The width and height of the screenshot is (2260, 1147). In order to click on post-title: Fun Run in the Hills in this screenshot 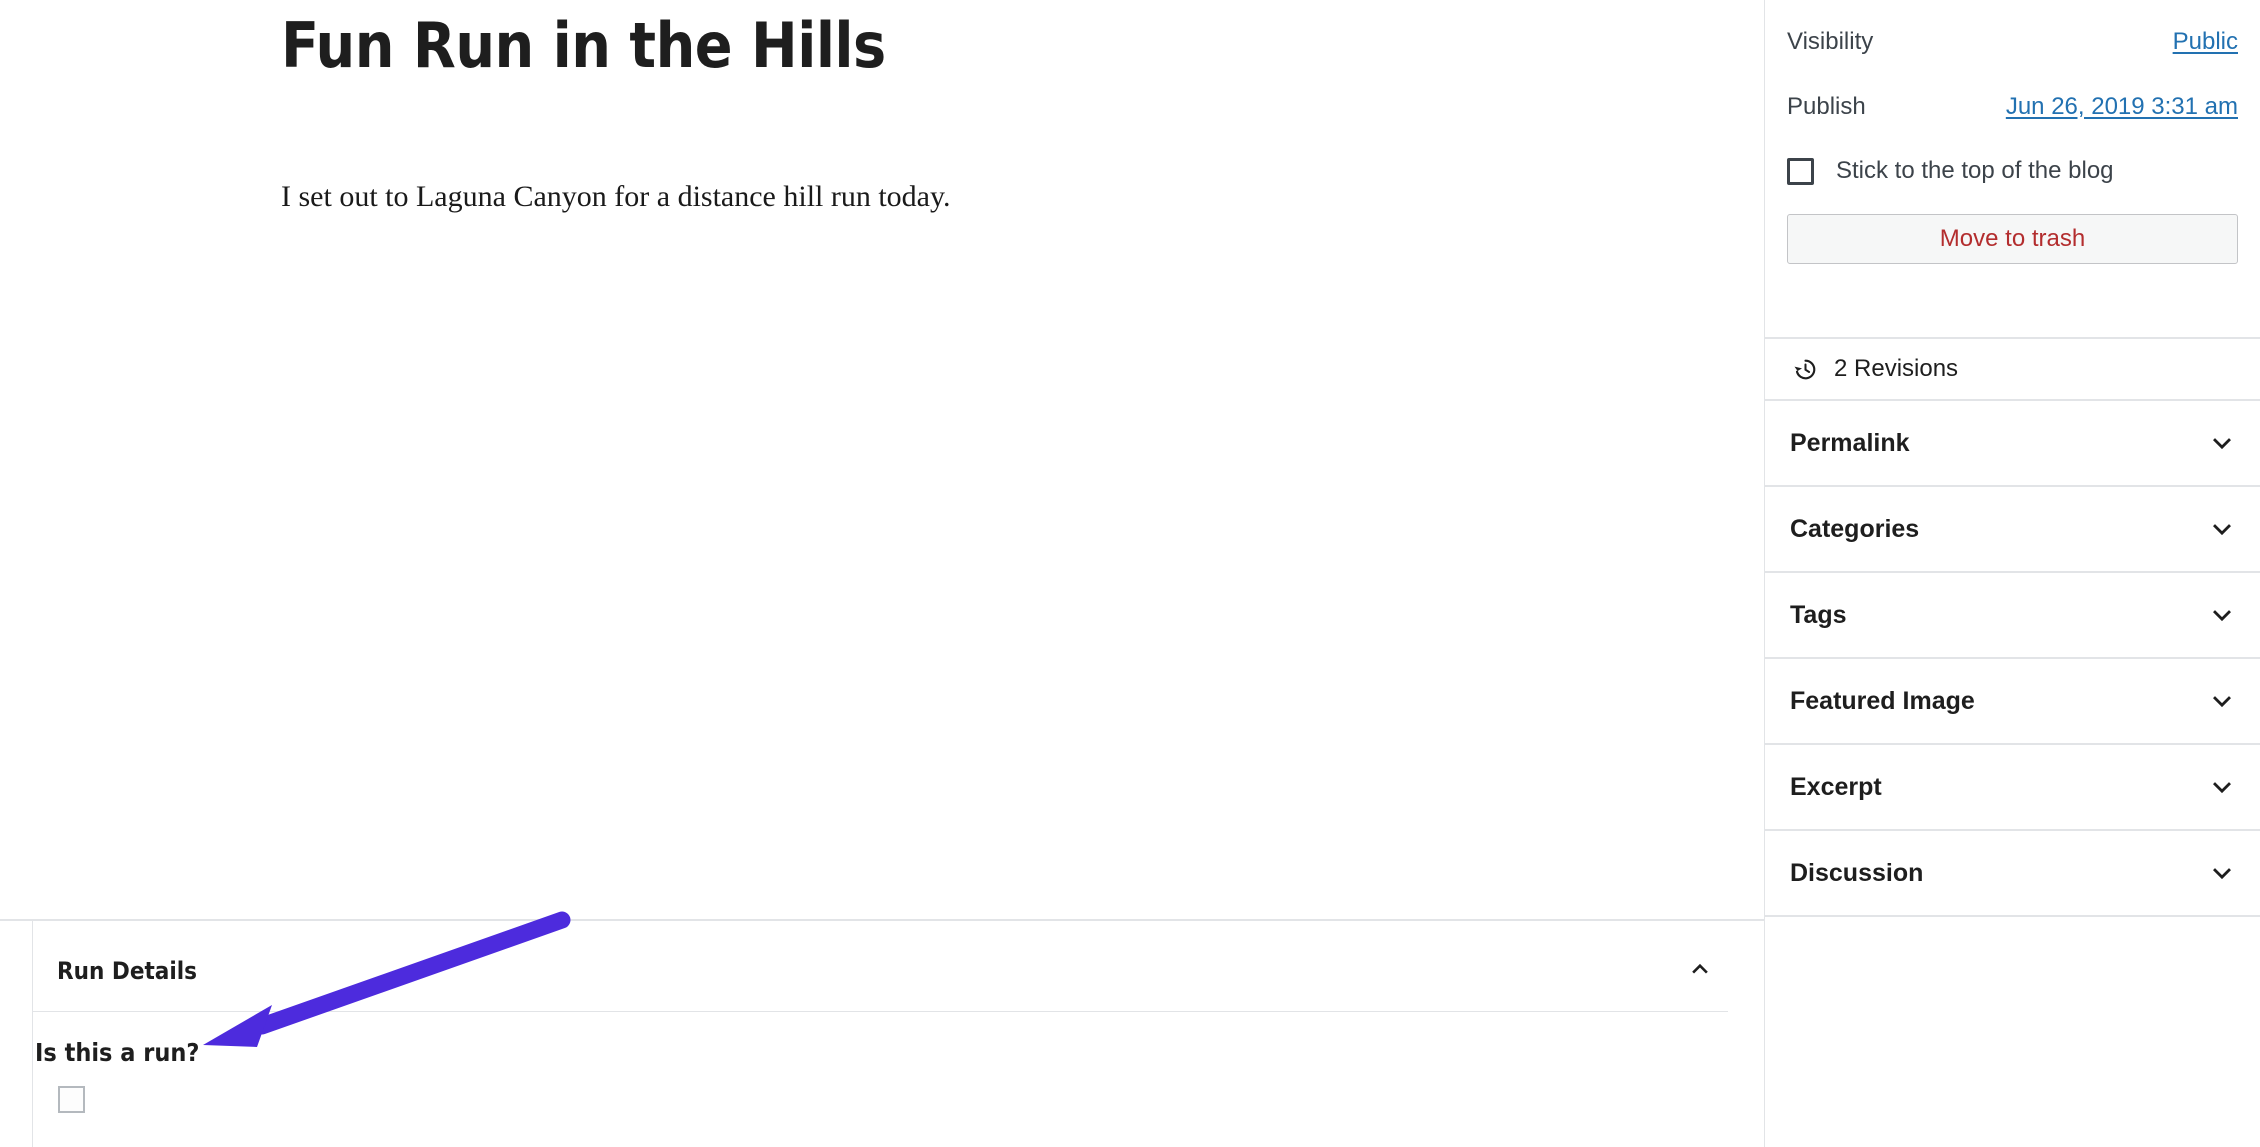, I will do `click(911, 46)`.